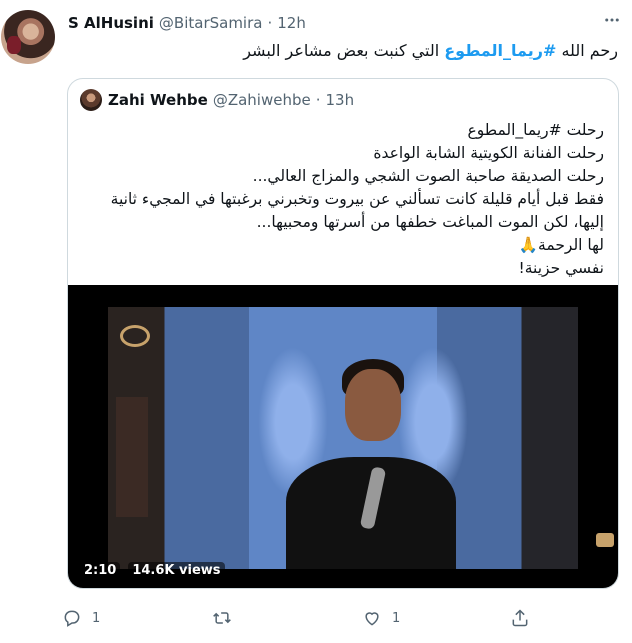 Image resolution: width=632 pixels, height=643 pixels. I want to click on hashtag-link: #ريما_المطوع, so click(500, 50).